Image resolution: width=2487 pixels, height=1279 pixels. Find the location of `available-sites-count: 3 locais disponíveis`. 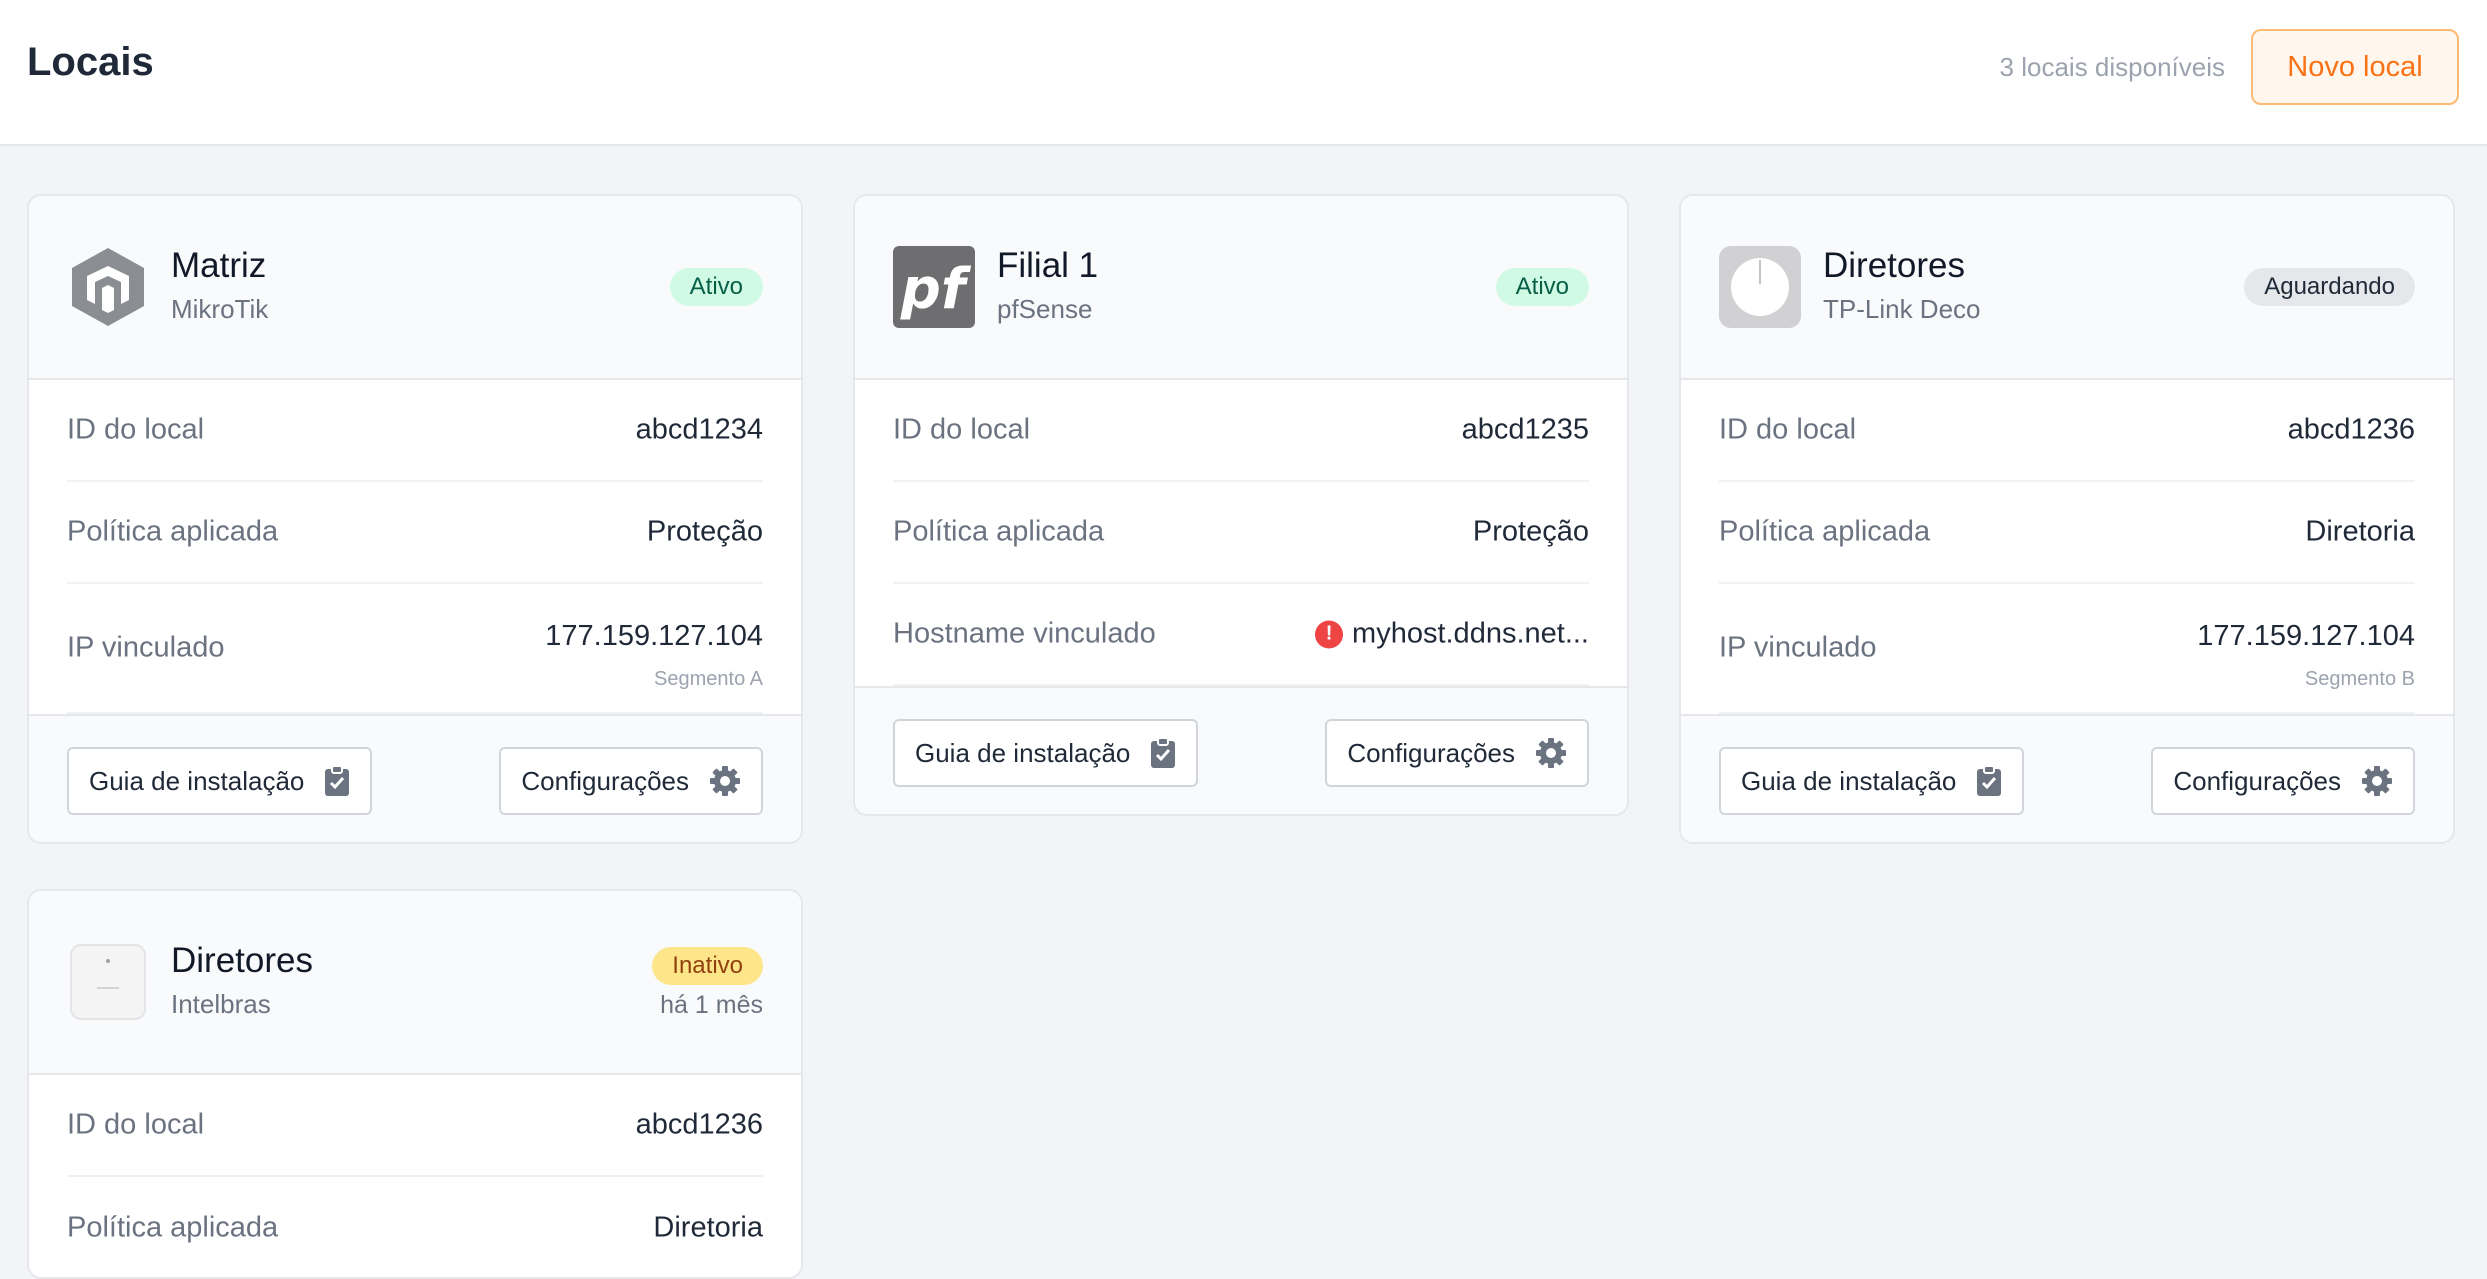

available-sites-count: 3 locais disponíveis is located at coordinates (2112, 67).